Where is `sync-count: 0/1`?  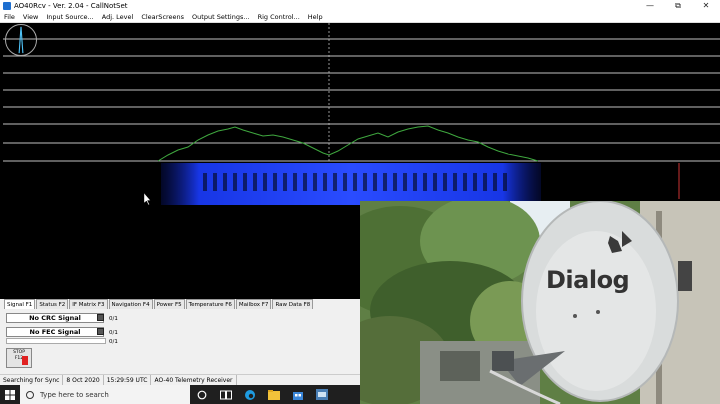
sync-count: 0/1 is located at coordinates (113, 342).